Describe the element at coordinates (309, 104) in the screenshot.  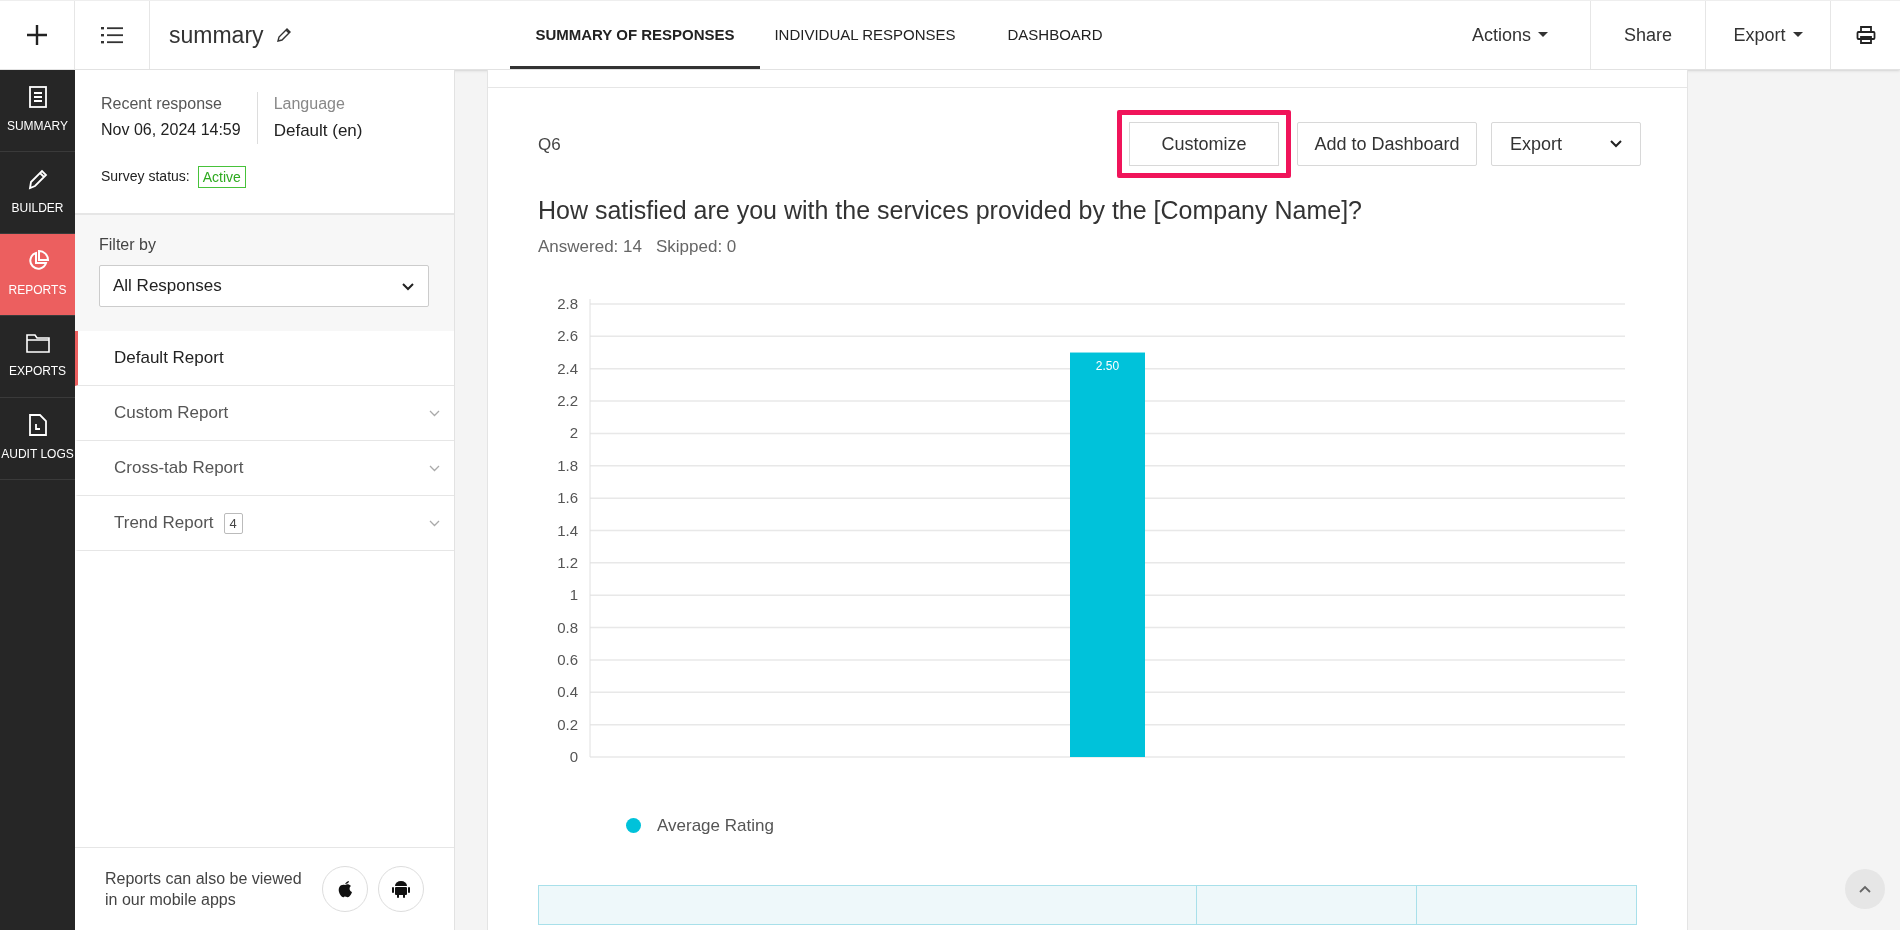
I see `language-label: Language` at that location.